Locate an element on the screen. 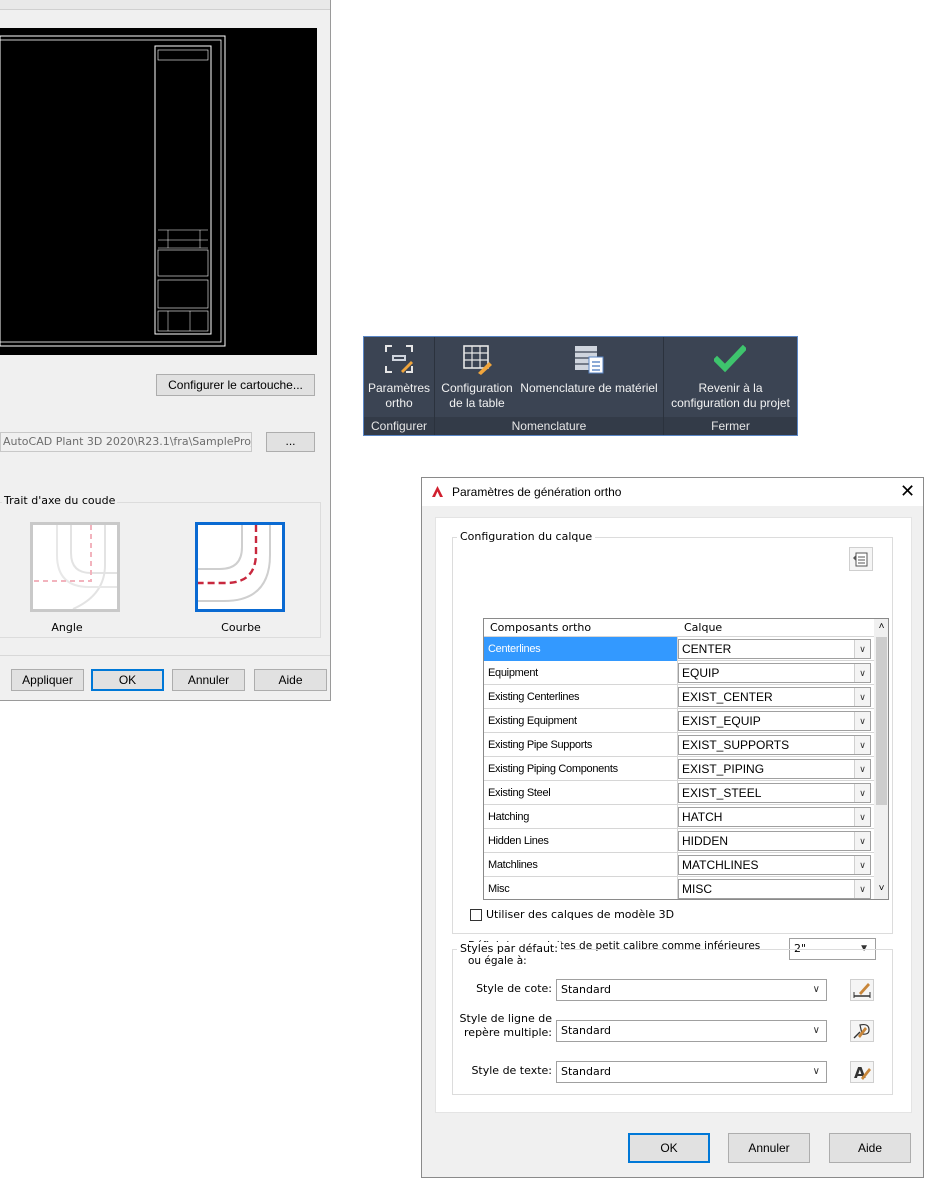 Image resolution: width=925 pixels, height=1178 pixels. layer-value: HATCH is located at coordinates (702, 817).